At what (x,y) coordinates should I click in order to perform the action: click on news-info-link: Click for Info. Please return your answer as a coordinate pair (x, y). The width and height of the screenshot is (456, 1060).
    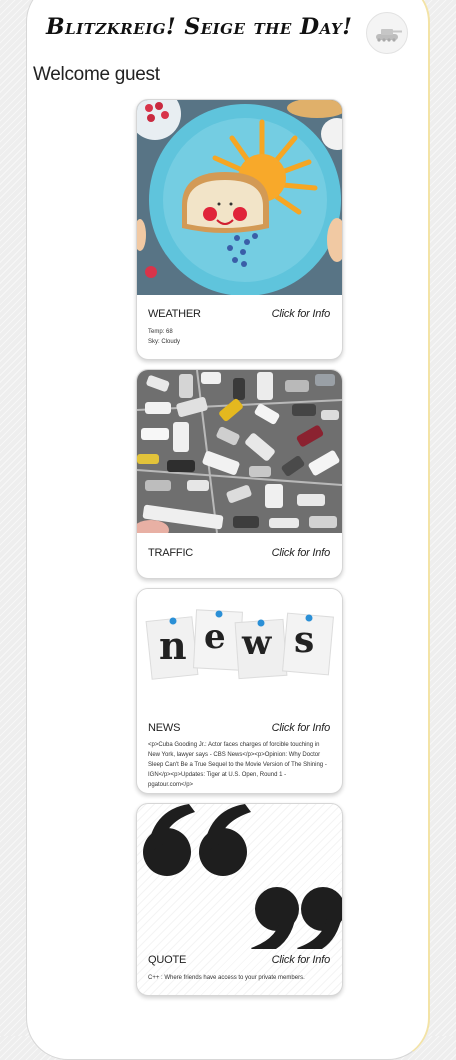
    Looking at the image, I should click on (301, 728).